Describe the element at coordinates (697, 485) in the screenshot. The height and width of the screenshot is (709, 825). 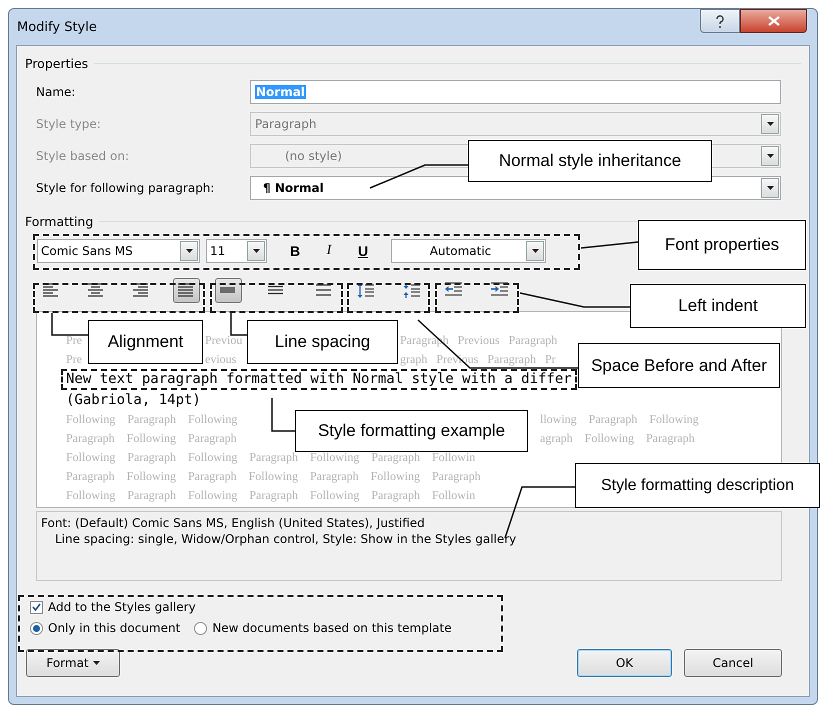
I see `annotation-tooltip: Style formatting description` at that location.